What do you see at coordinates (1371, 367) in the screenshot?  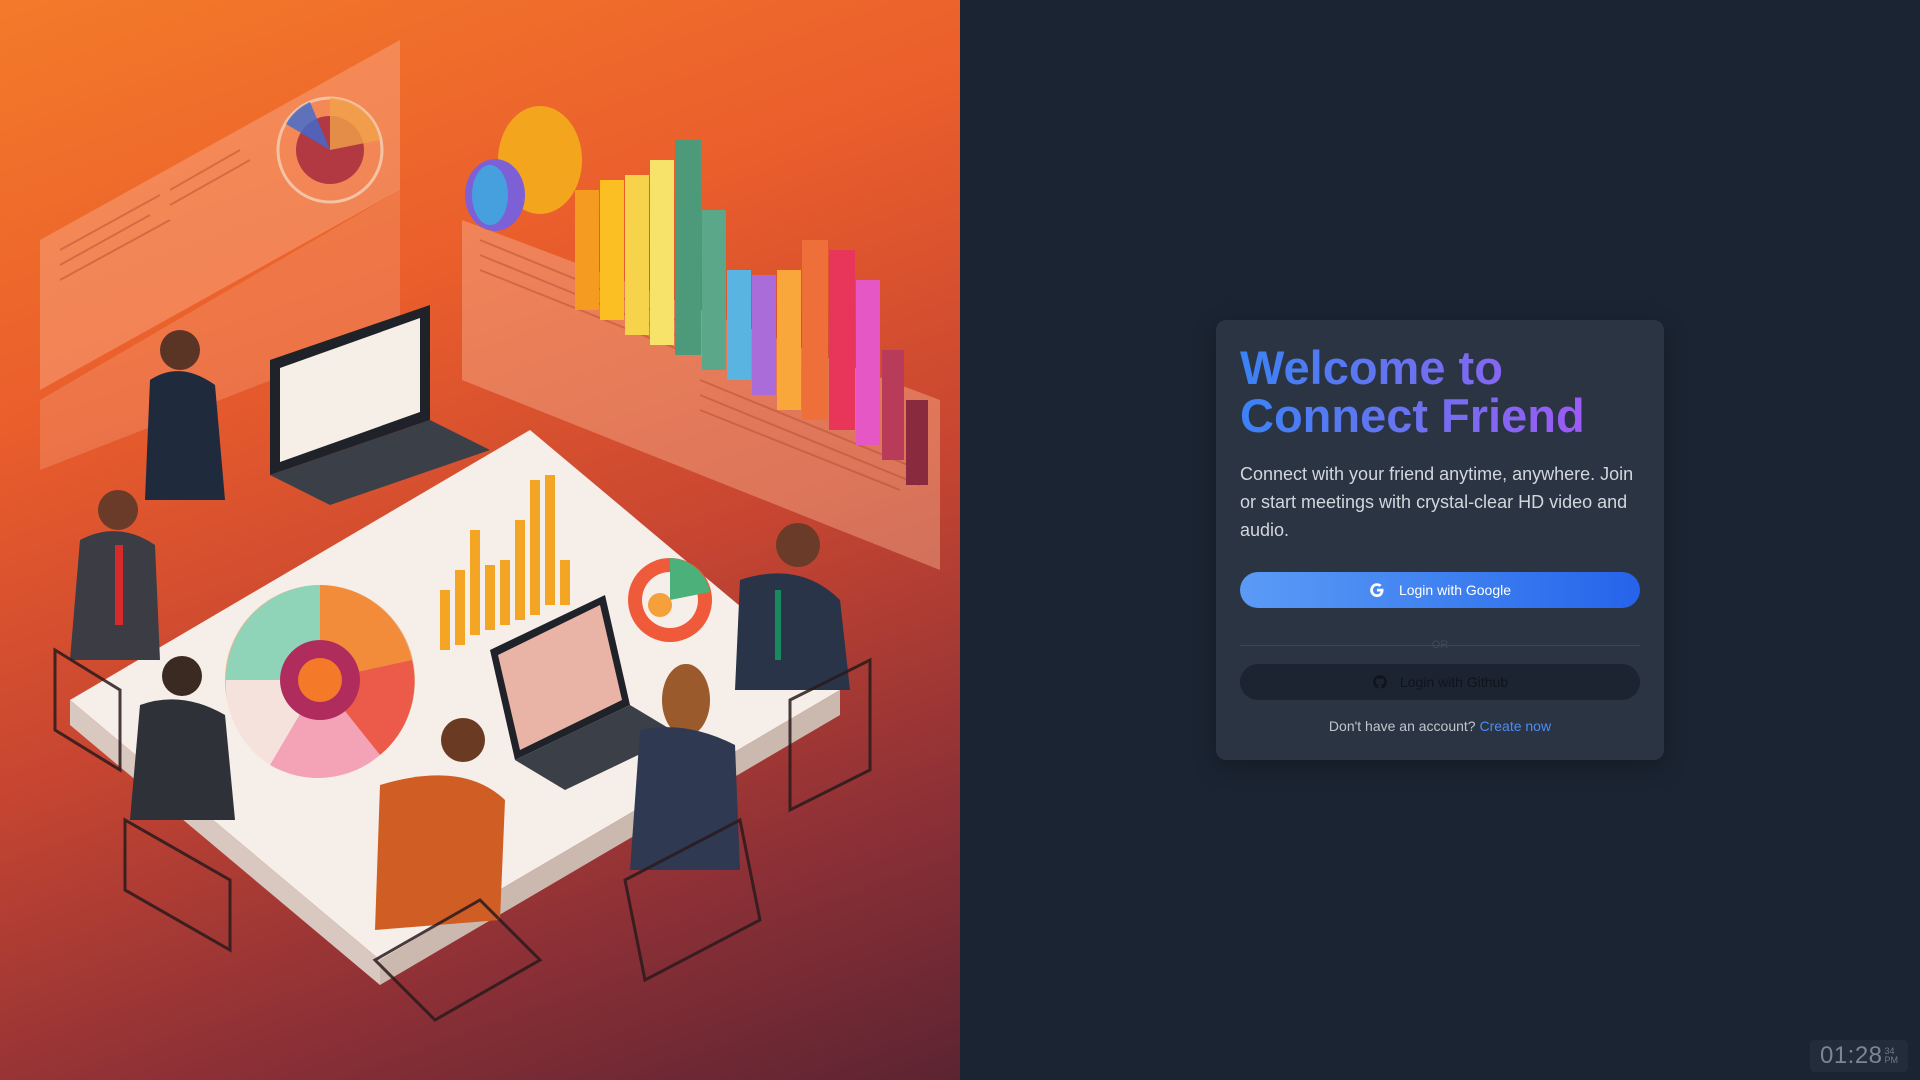 I see `title-line-1: Welcome to` at bounding box center [1371, 367].